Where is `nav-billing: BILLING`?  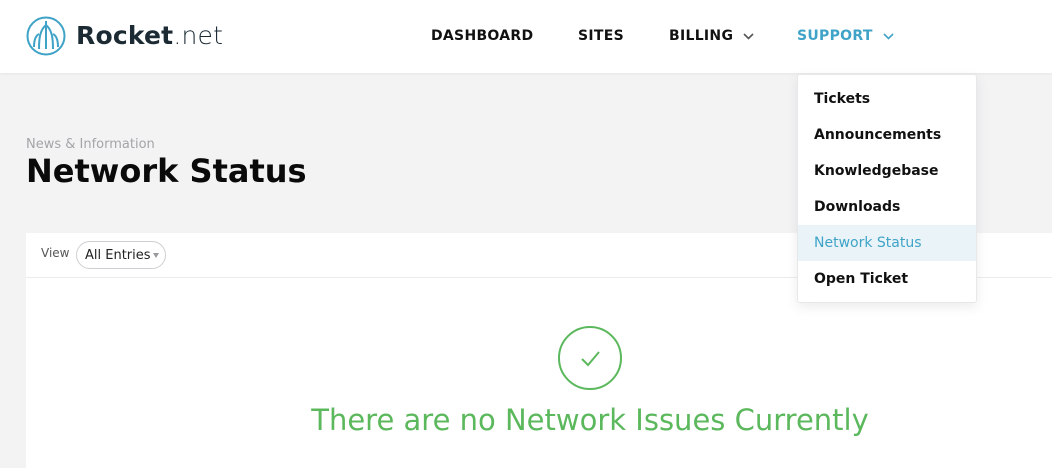
nav-billing: BILLING is located at coordinates (711, 36).